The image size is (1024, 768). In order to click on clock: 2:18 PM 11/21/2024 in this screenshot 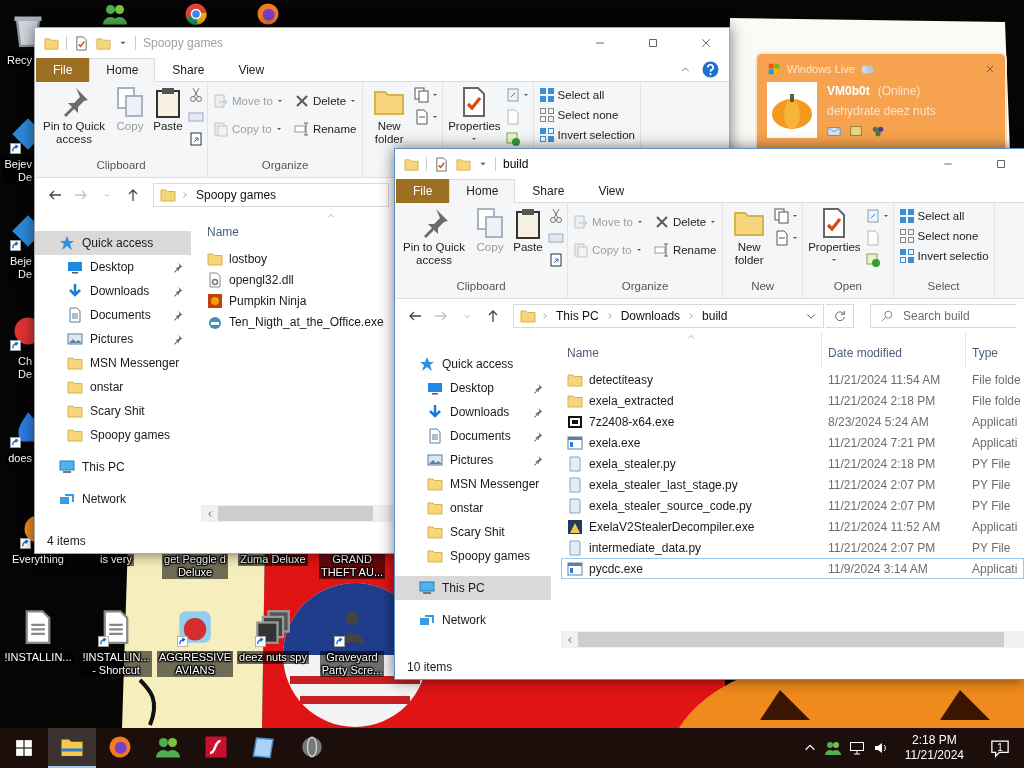, I will do `click(934, 748)`.